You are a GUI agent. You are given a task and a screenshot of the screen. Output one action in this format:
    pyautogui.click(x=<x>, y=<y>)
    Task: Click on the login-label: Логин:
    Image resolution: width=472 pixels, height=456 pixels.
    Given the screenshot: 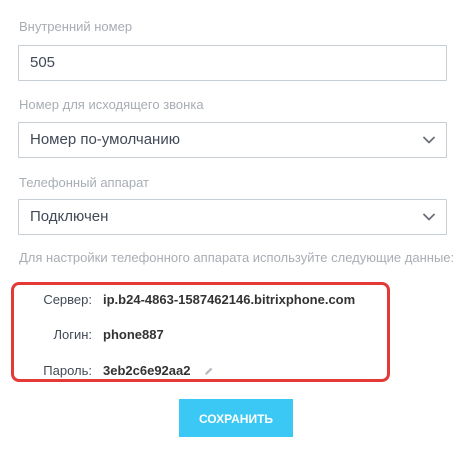 What is the action you would take?
    pyautogui.click(x=72, y=334)
    